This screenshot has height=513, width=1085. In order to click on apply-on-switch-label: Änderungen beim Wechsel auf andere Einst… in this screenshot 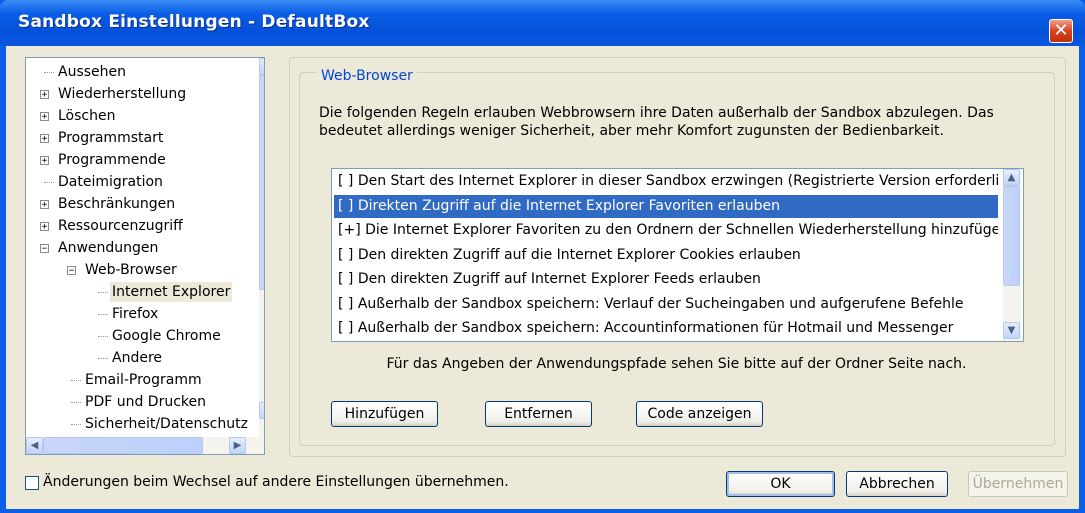, I will do `click(276, 482)`.